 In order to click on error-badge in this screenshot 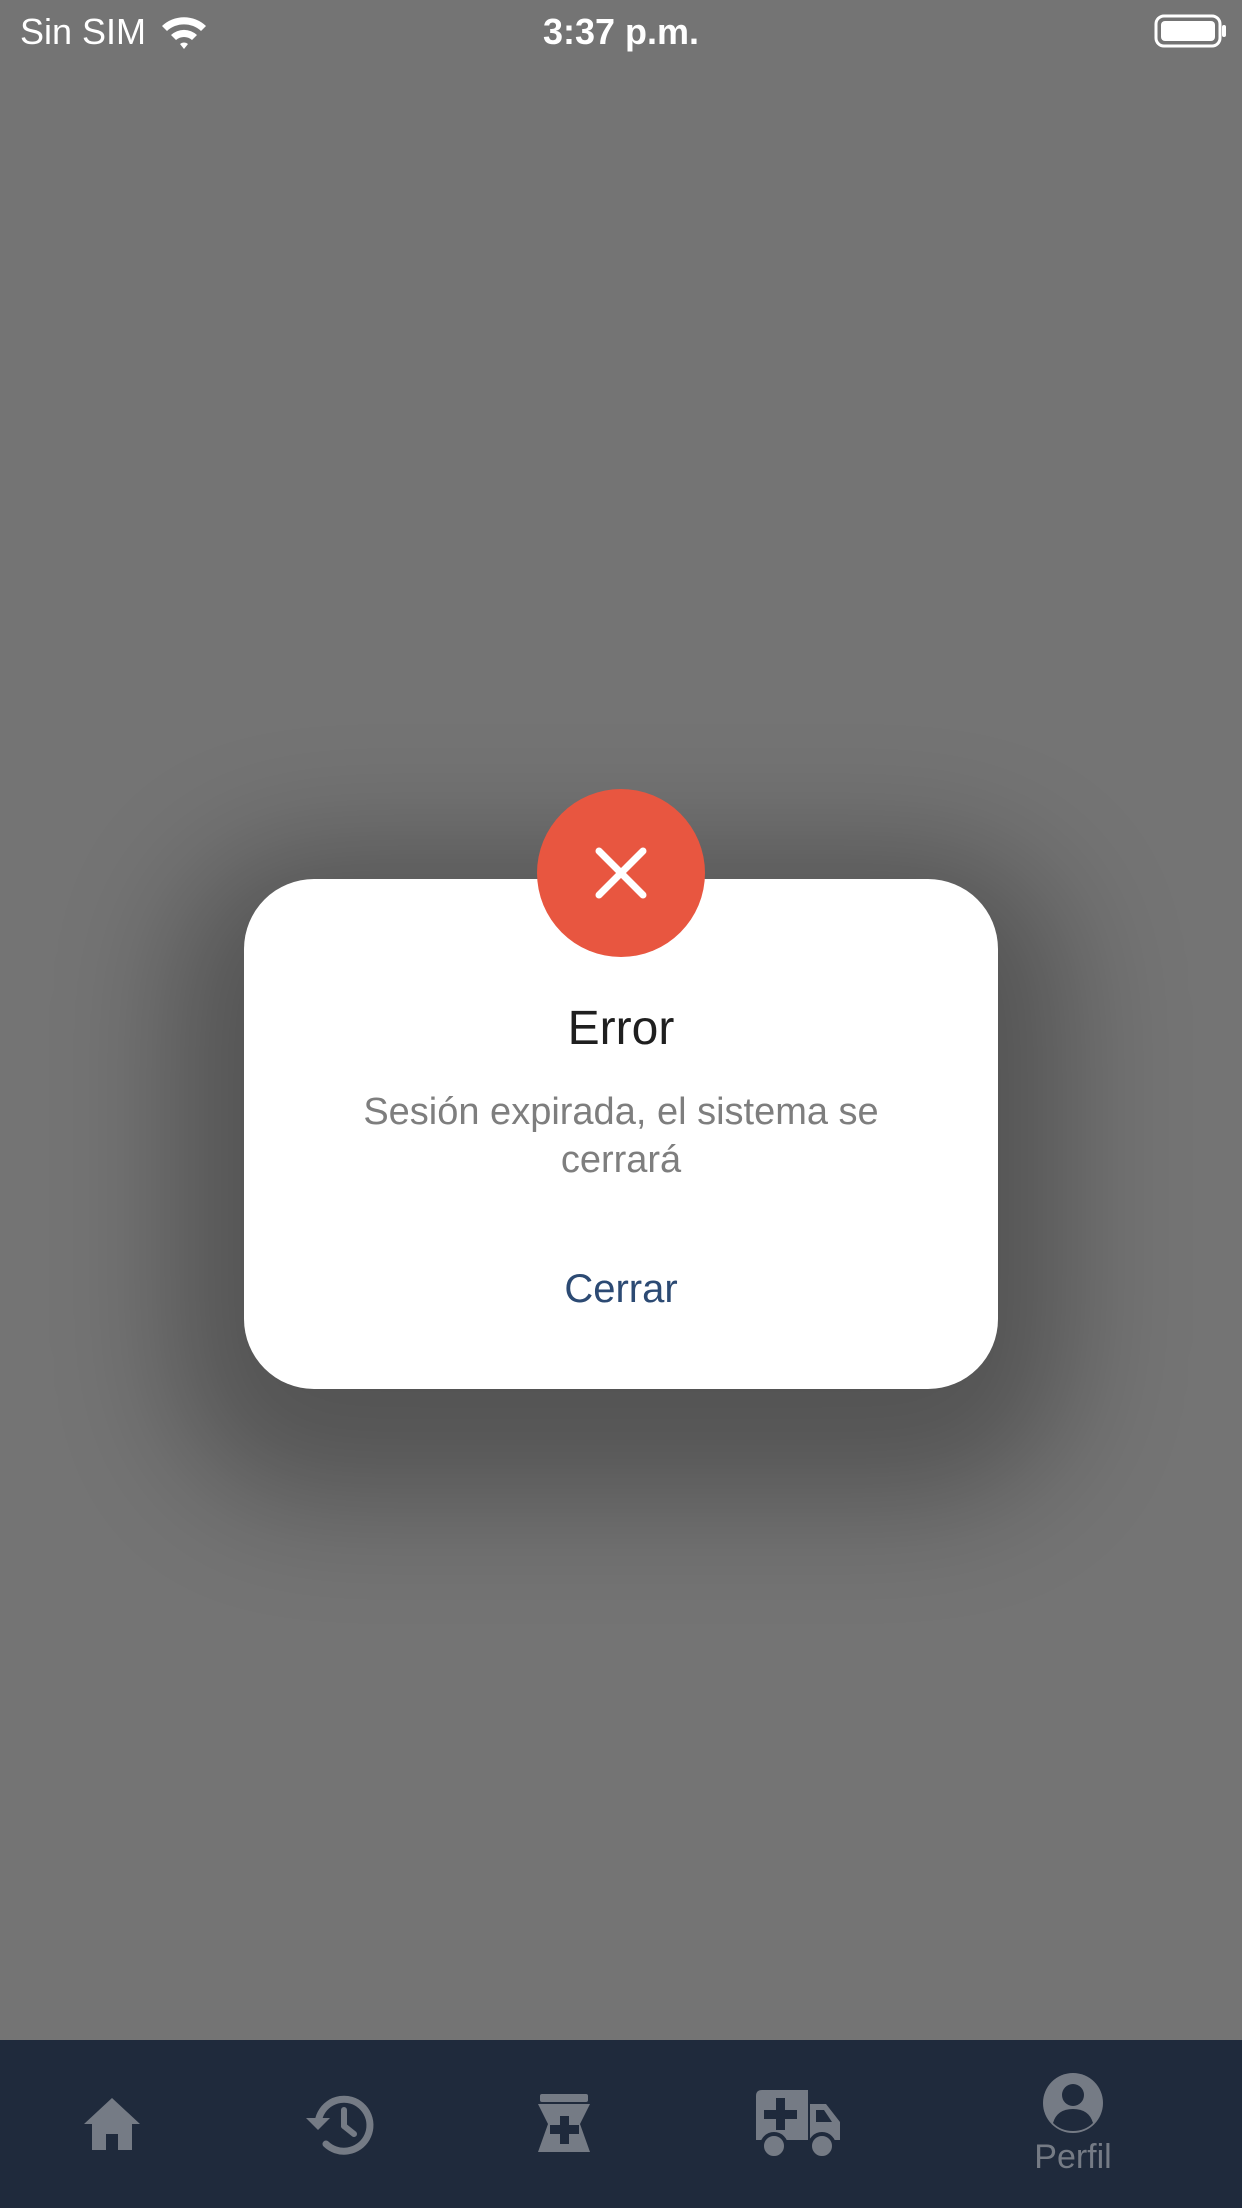, I will do `click(621, 873)`.